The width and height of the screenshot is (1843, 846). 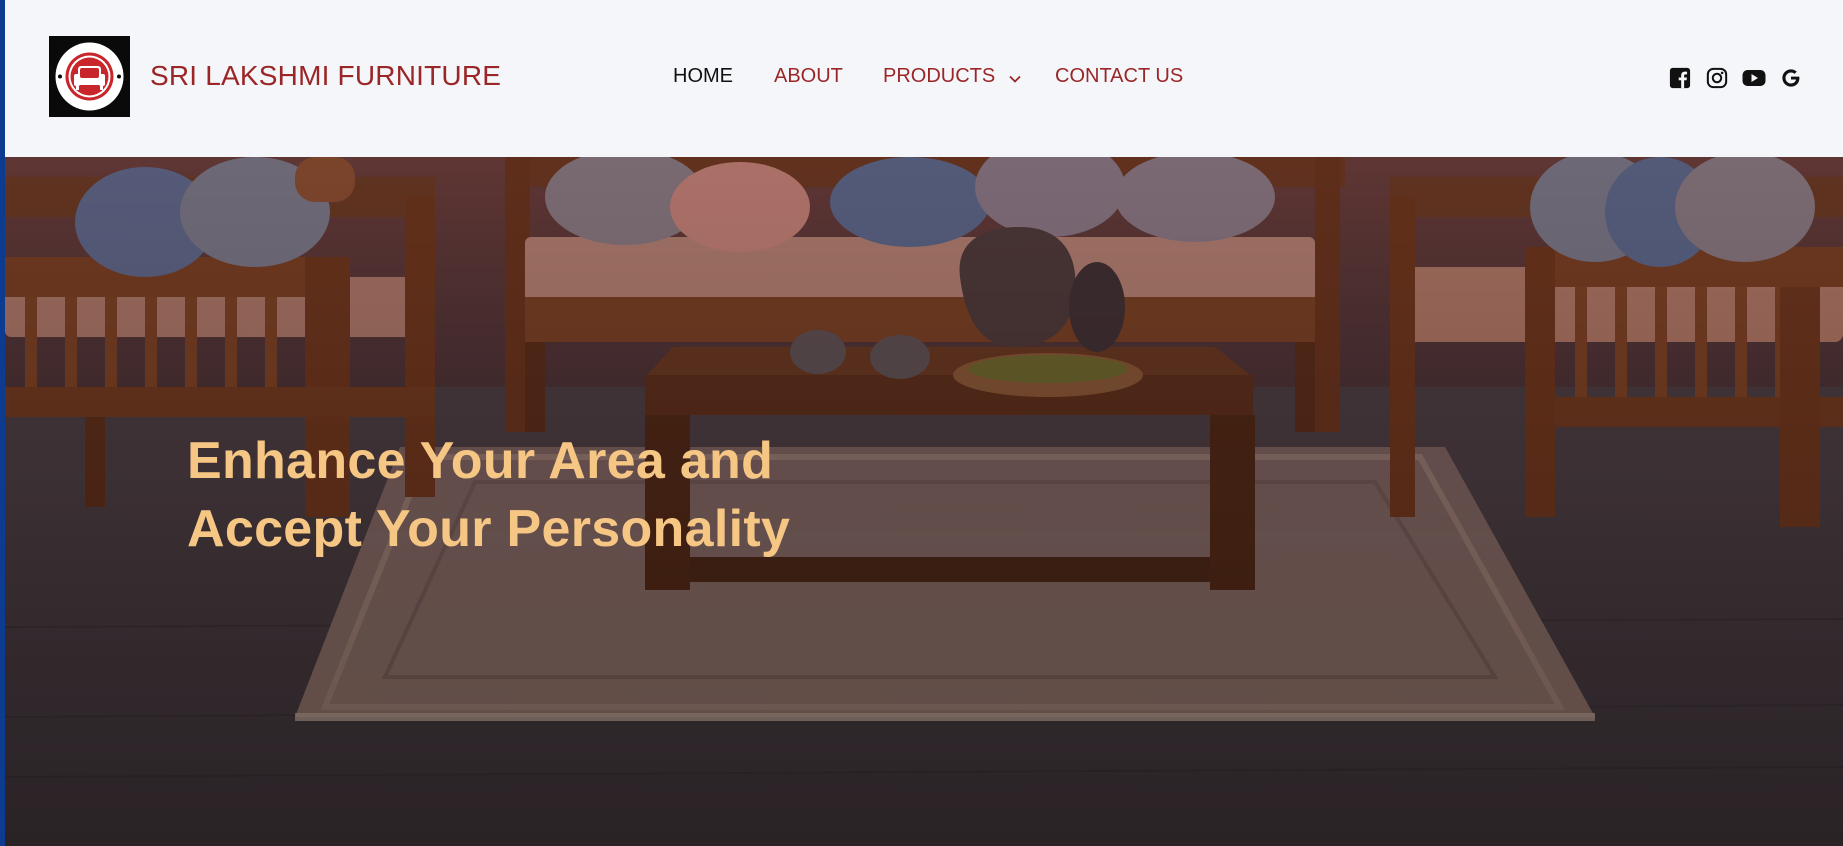 I want to click on nav-item-label: CONTACT US, so click(x=1119, y=76).